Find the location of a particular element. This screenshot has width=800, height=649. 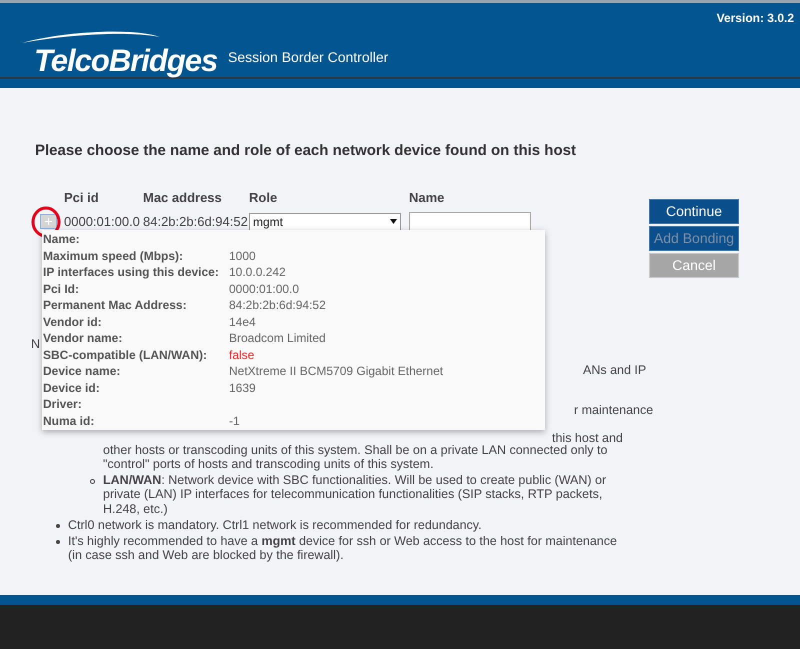

detail-label: Device name: is located at coordinates (82, 371).